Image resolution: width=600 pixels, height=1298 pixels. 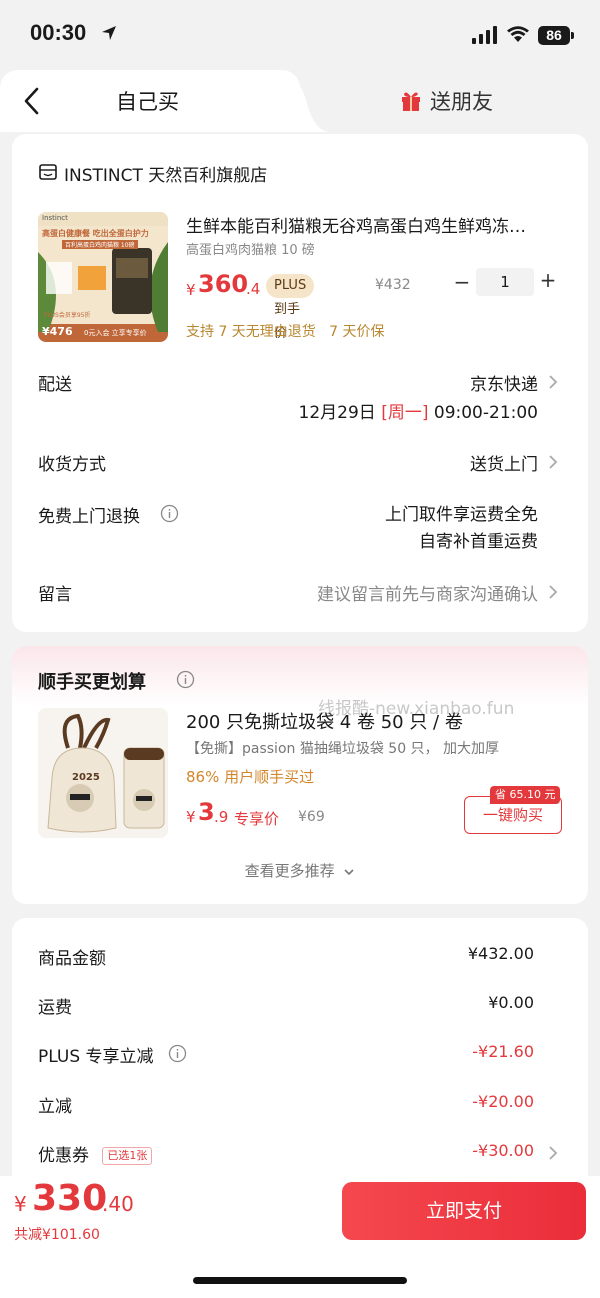 I want to click on quantity-stepper: − 1 +, so click(x=517, y=283).